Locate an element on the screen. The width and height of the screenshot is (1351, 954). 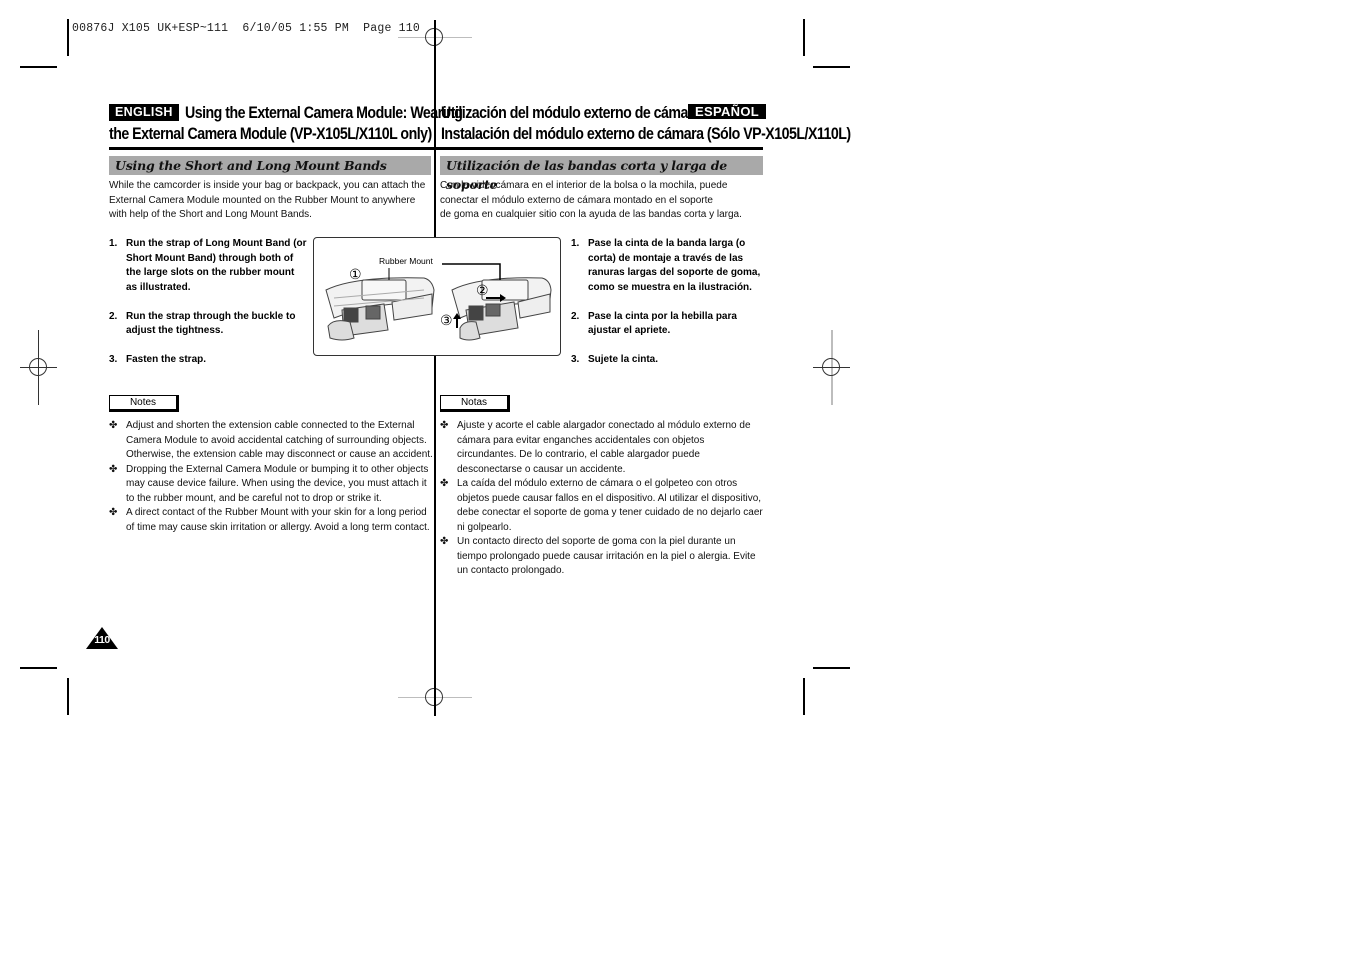
english-step: 3. Fasten the strap. is located at coordinates (208, 360).